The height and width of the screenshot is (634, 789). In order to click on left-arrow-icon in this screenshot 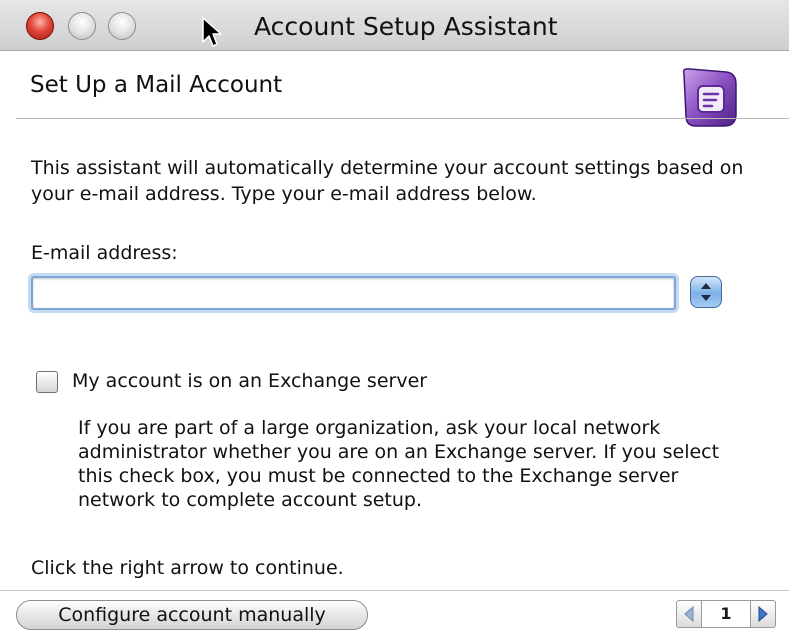, I will do `click(689, 614)`.